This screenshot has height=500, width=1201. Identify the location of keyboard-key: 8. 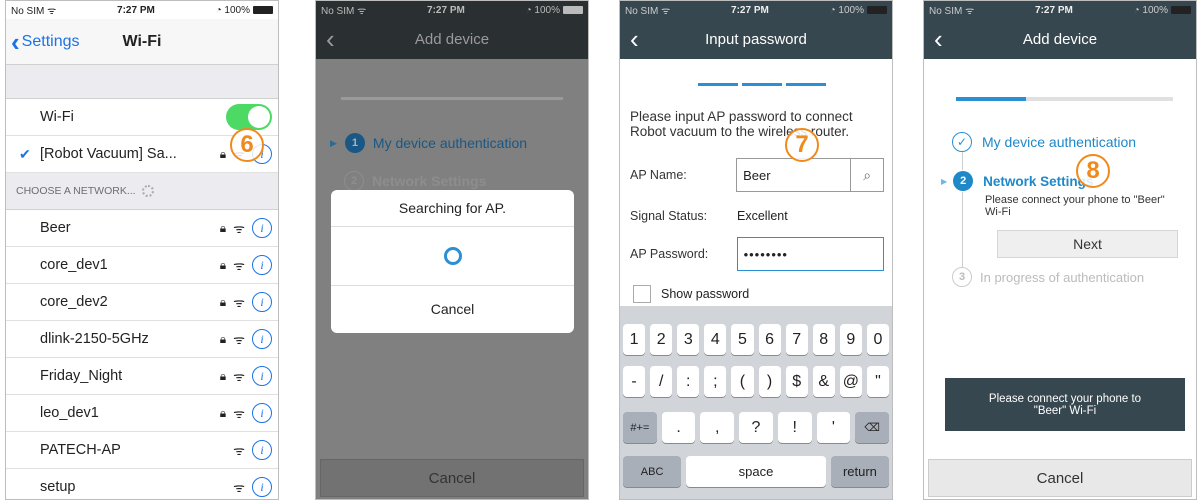
(823, 339).